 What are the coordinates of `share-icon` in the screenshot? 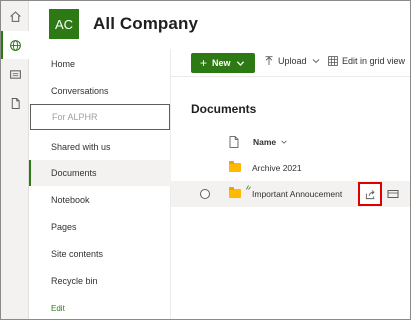 It's located at (370, 194).